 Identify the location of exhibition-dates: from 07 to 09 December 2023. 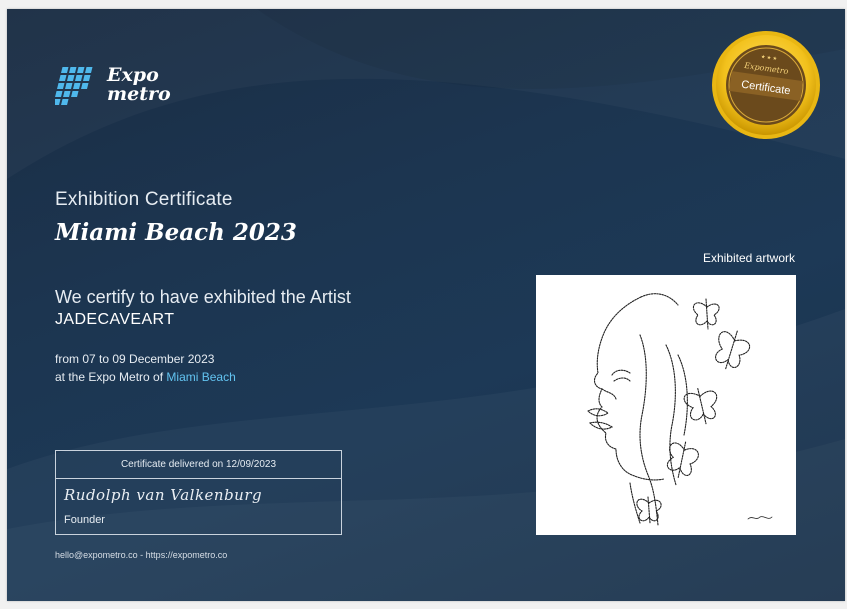
(135, 359).